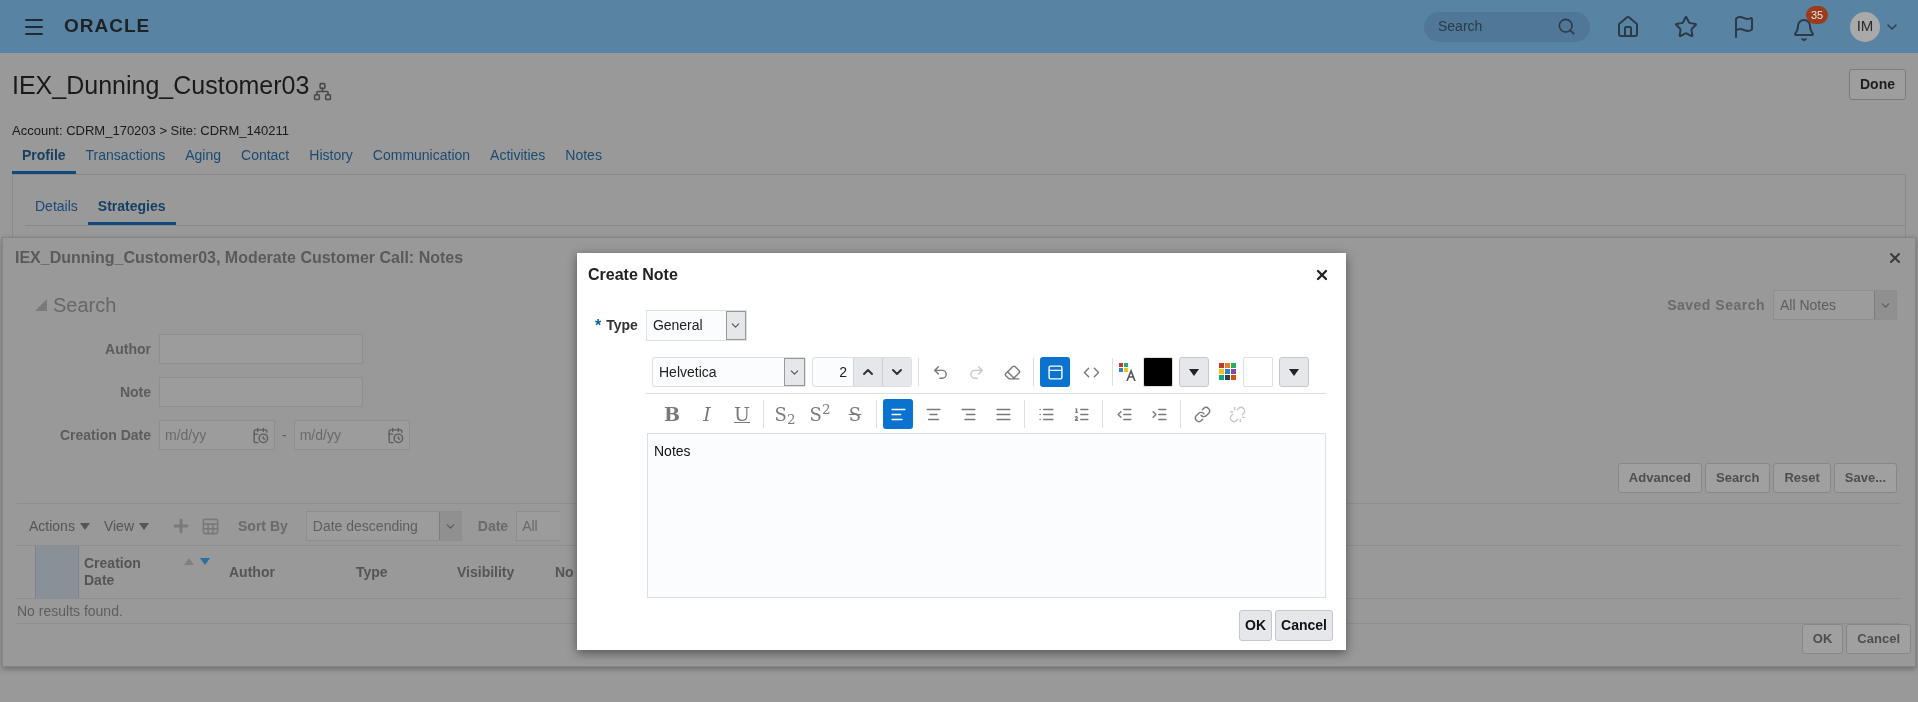 The width and height of the screenshot is (1918, 702). Describe the element at coordinates (70, 611) in the screenshot. I see `empty-table-message: No results found.` at that location.